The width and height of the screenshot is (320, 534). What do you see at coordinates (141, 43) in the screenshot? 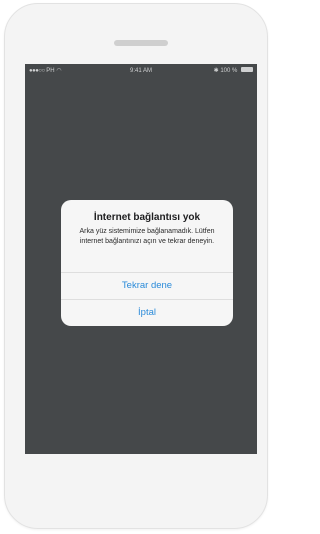
I see `speaker-grille` at bounding box center [141, 43].